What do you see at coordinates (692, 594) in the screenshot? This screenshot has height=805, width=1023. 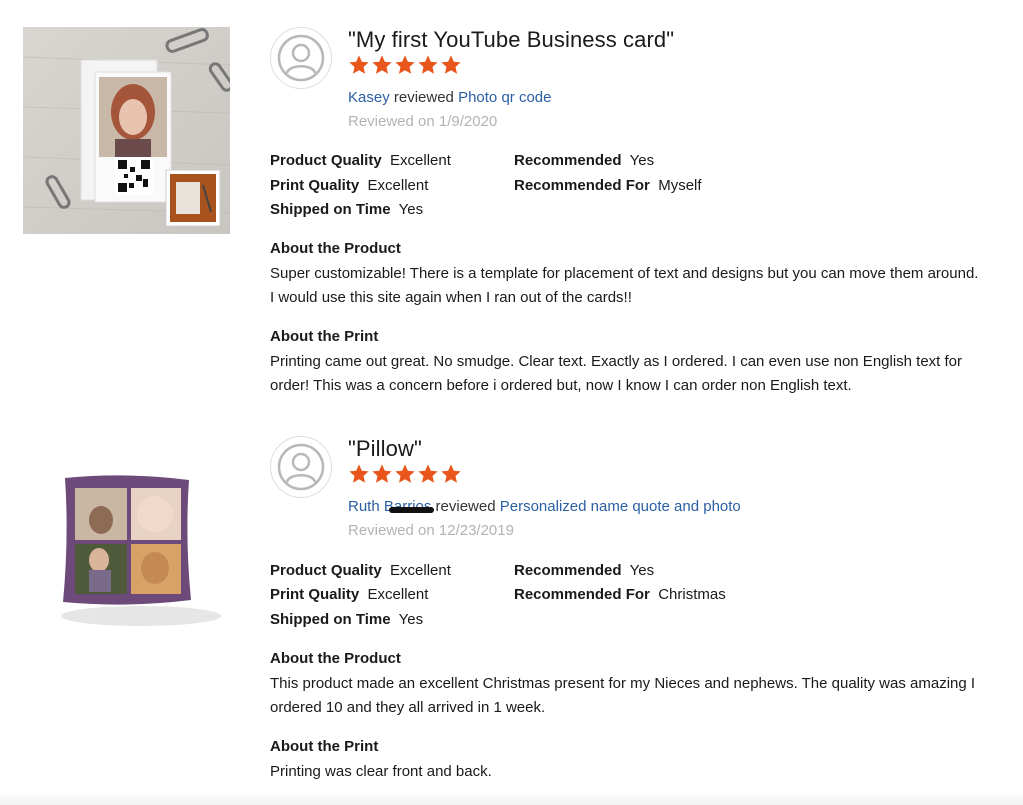 I see `attr-value: Christmas` at bounding box center [692, 594].